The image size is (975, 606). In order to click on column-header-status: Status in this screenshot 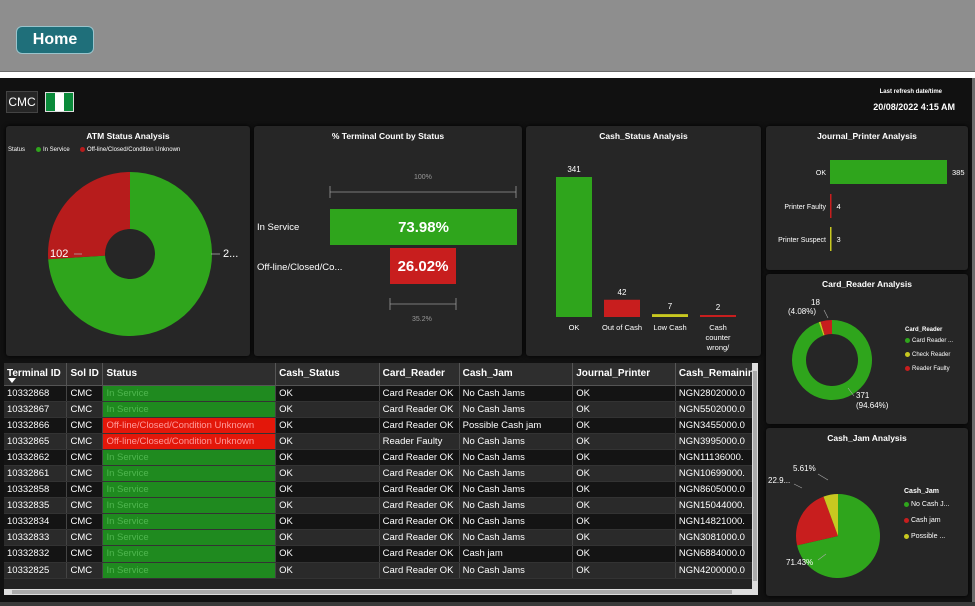, I will do `click(189, 374)`.